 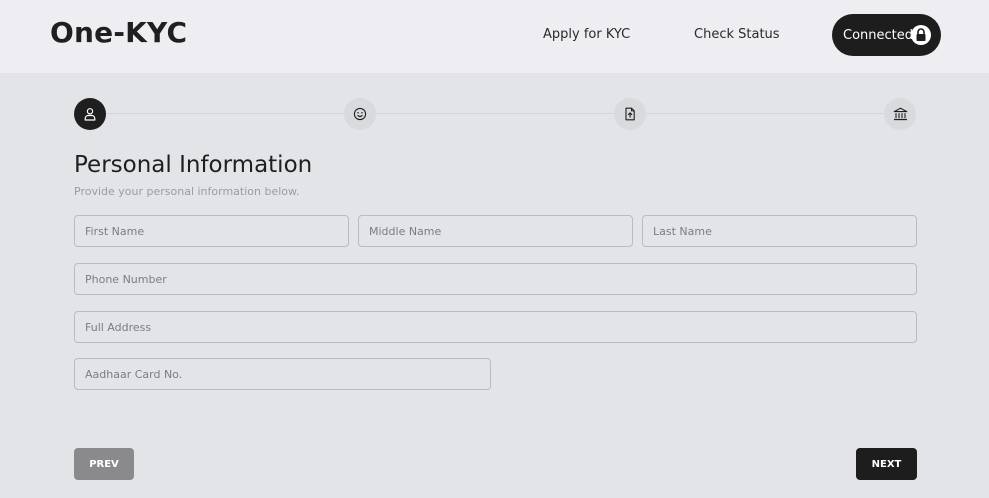 I want to click on step-document-upload, so click(x=630, y=114).